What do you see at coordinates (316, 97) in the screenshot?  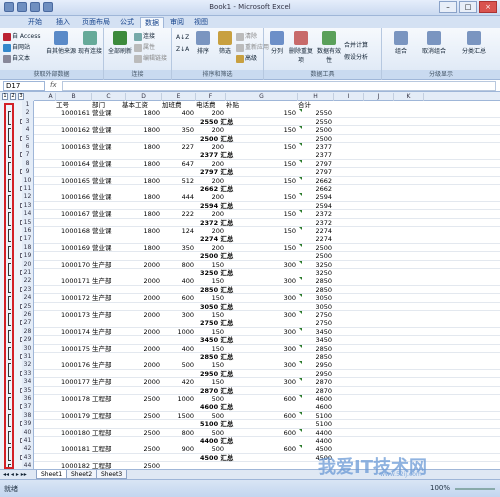 I see `column-header: H` at bounding box center [316, 97].